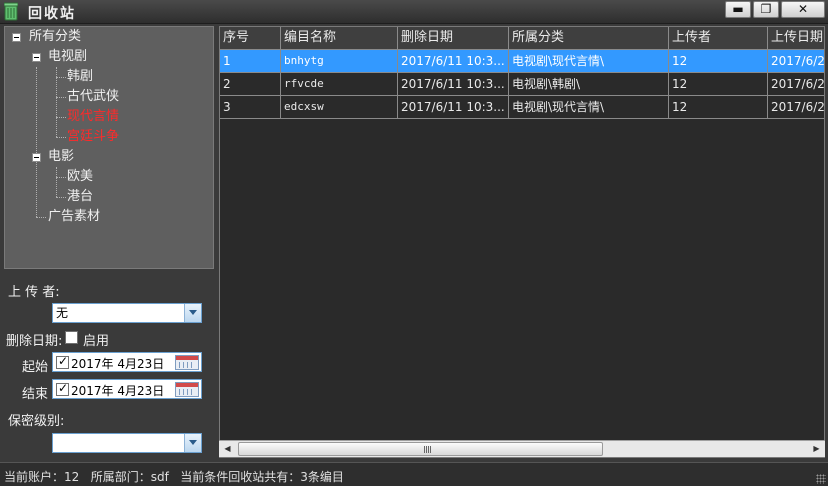 The height and width of the screenshot is (486, 828). I want to click on cell-no: 3, so click(250, 107).